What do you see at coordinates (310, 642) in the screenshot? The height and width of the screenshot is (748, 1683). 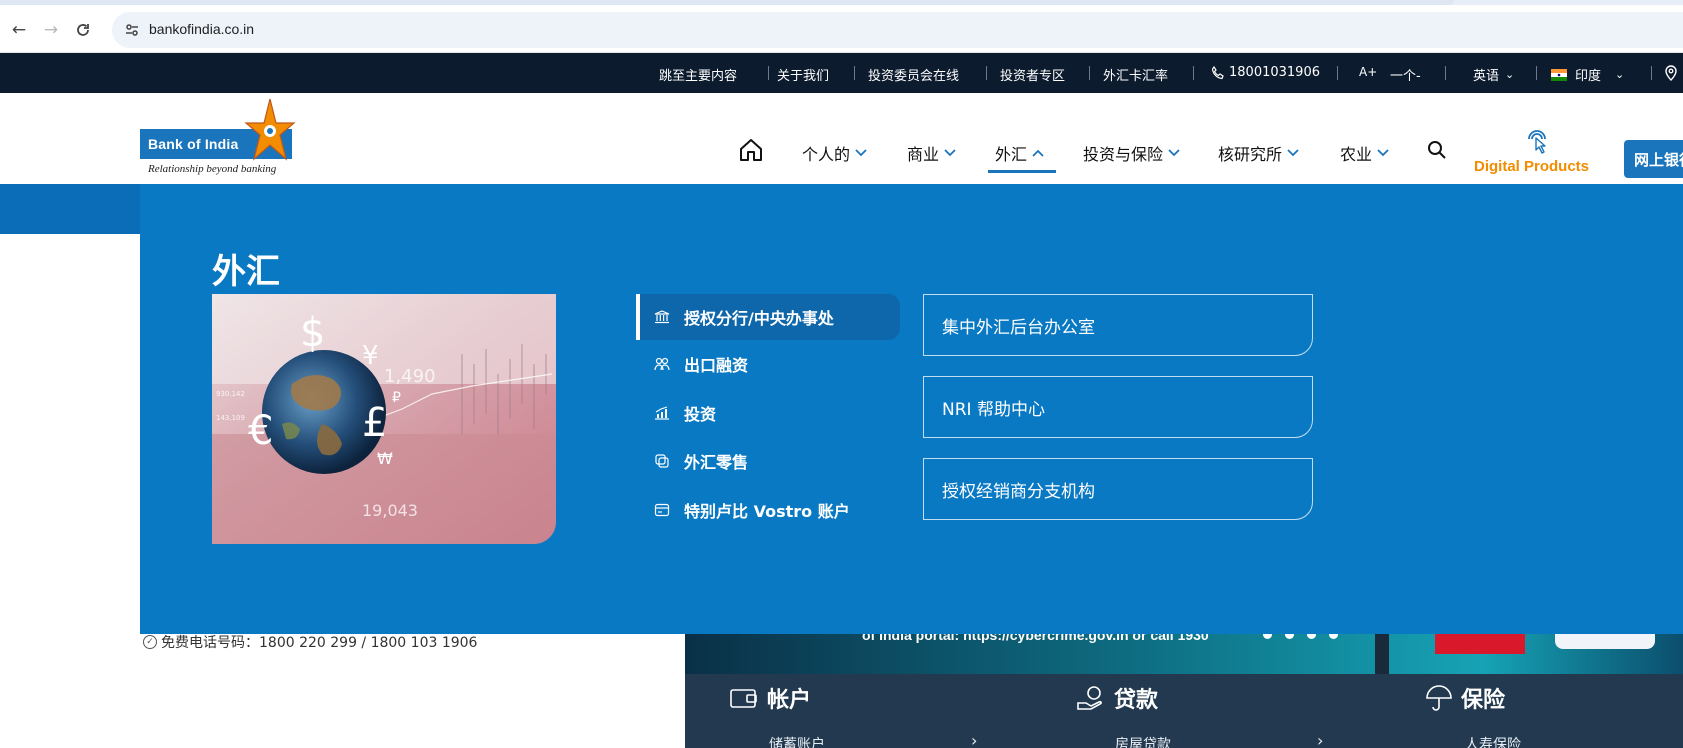 I see `toll-free-info: ✓ 免费电话号码：1800 220 299 / 1800 103 1906` at bounding box center [310, 642].